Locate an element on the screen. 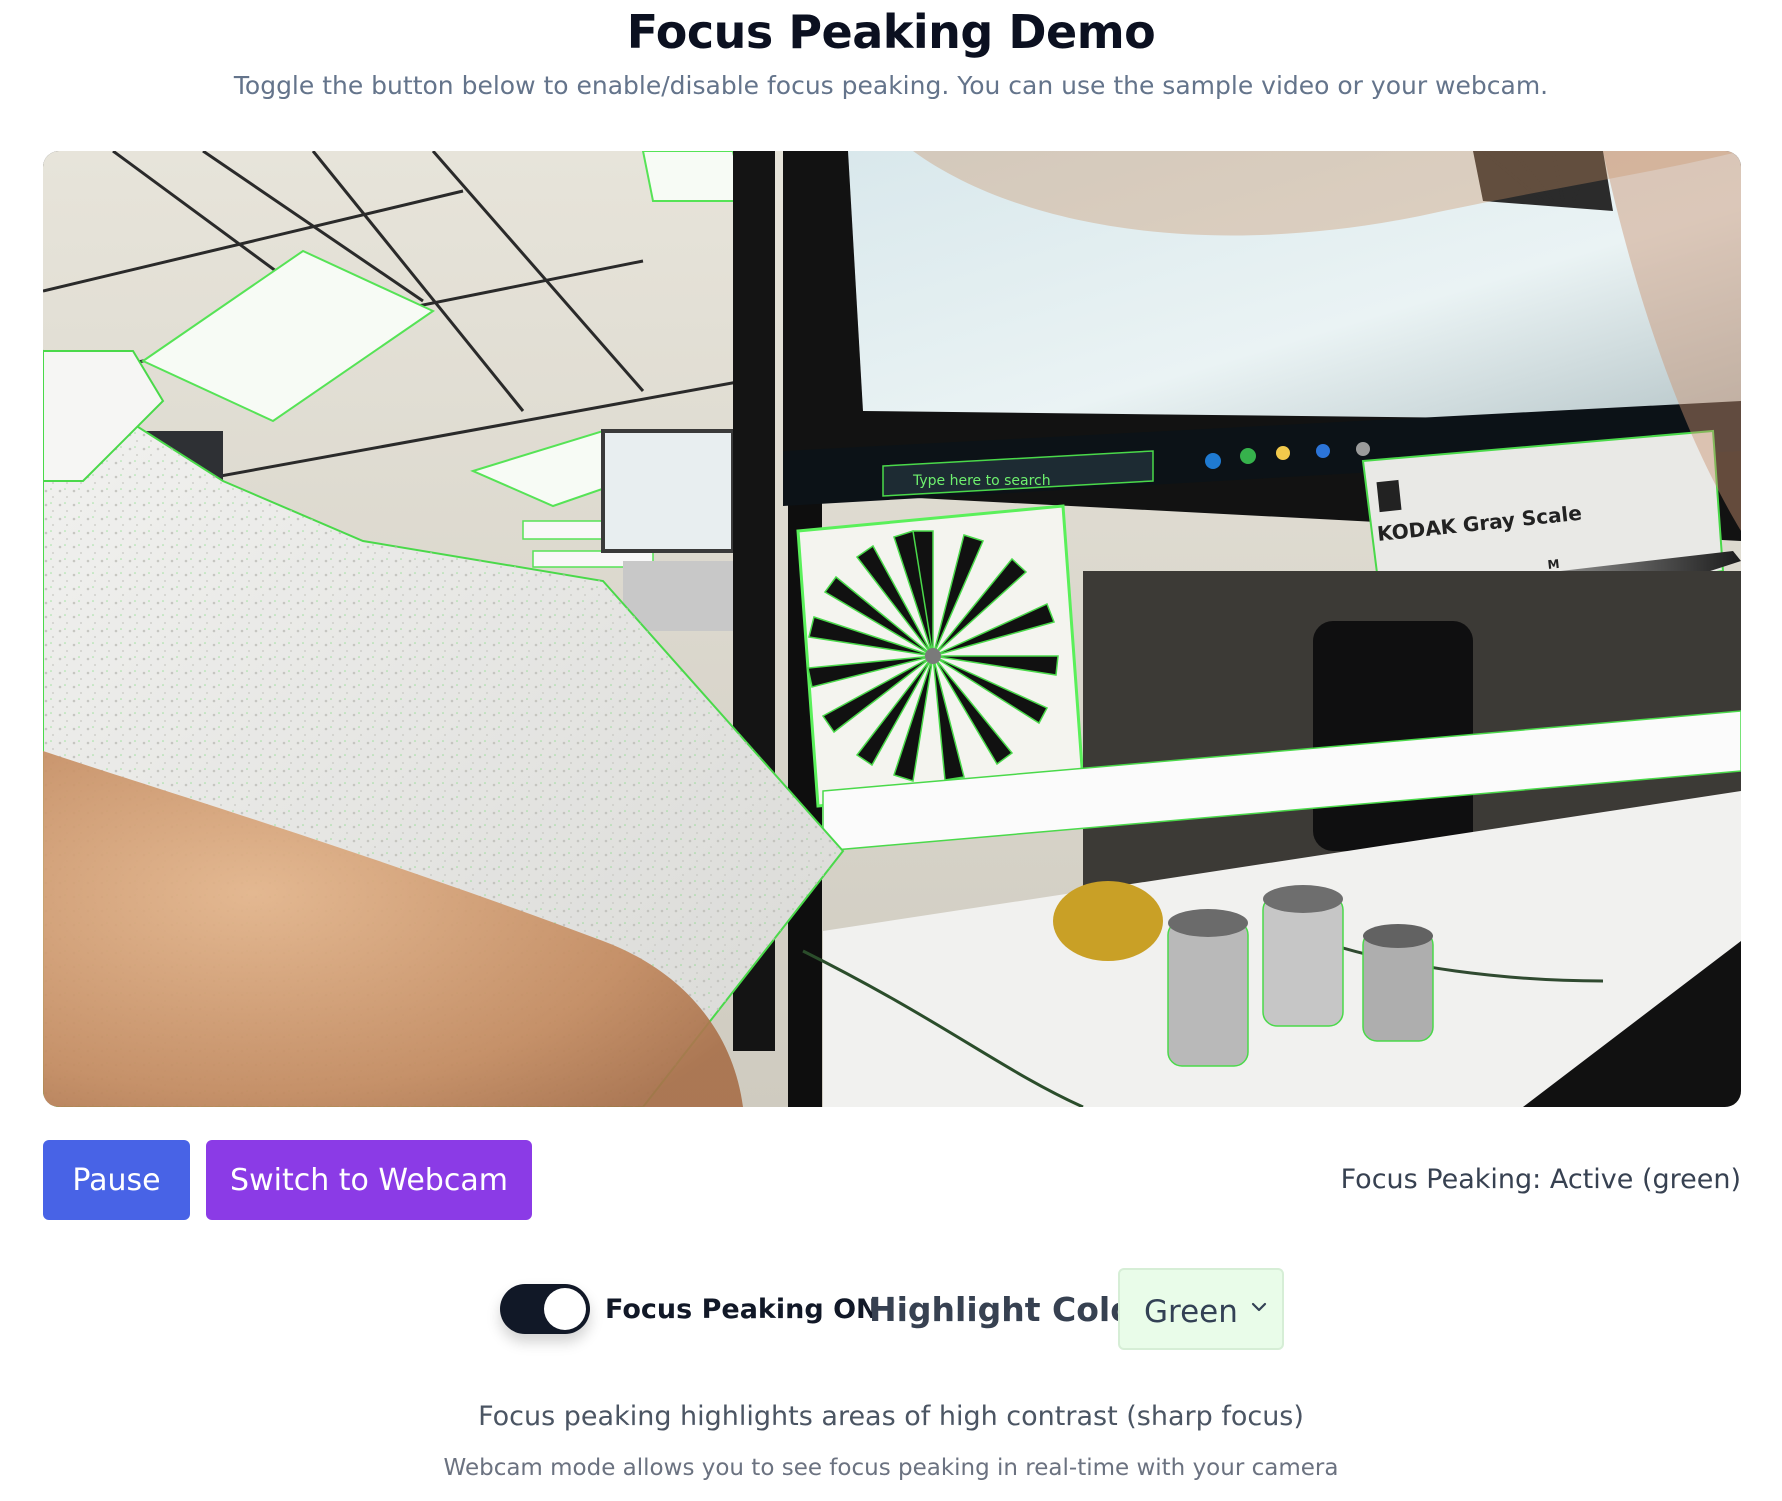 This screenshot has height=1501, width=1782. search-box-text: Type here to search is located at coordinates (981, 481).